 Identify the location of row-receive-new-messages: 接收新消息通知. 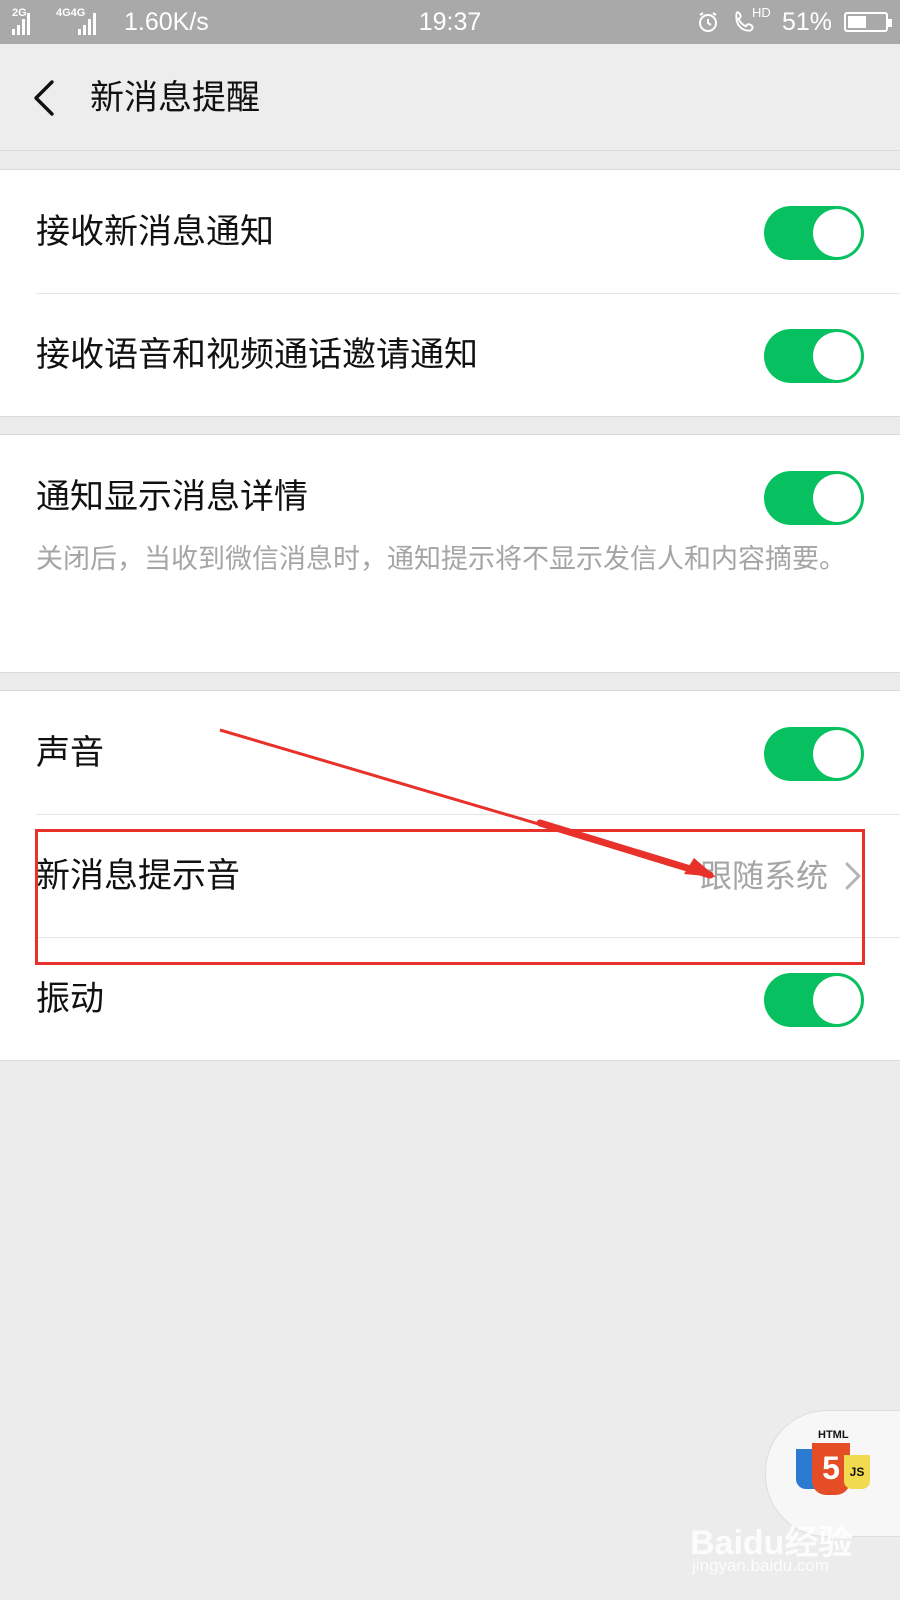
(450, 232).